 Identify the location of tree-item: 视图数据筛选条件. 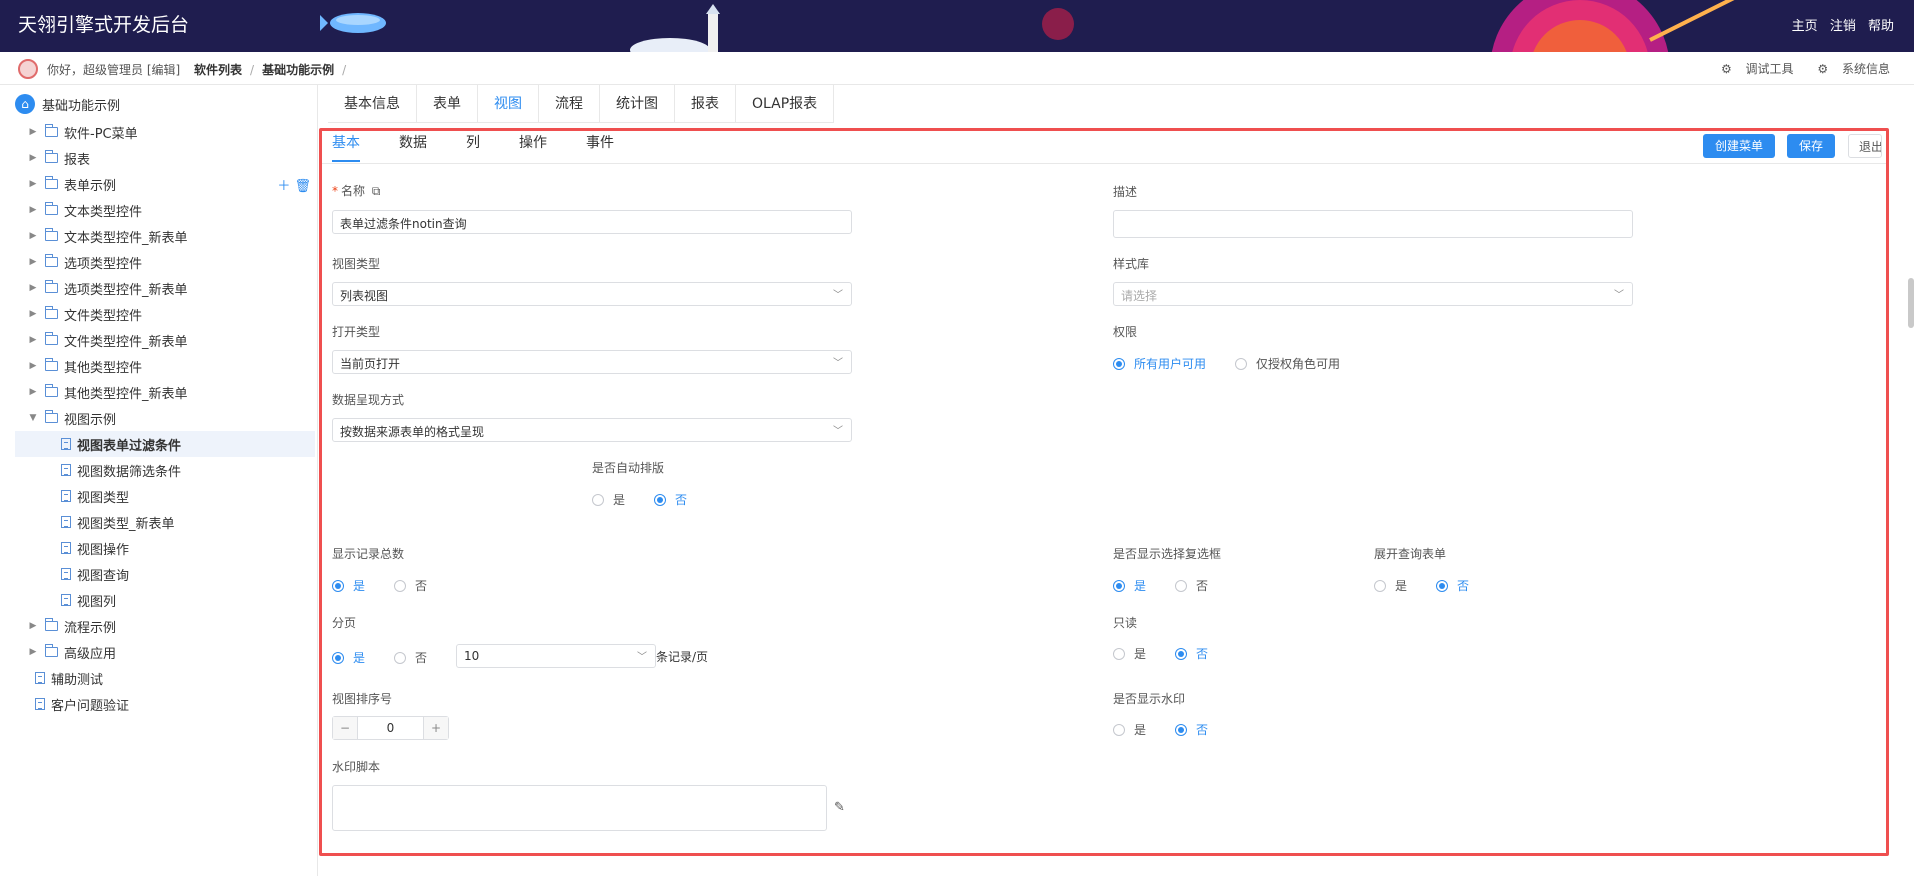
(165, 470).